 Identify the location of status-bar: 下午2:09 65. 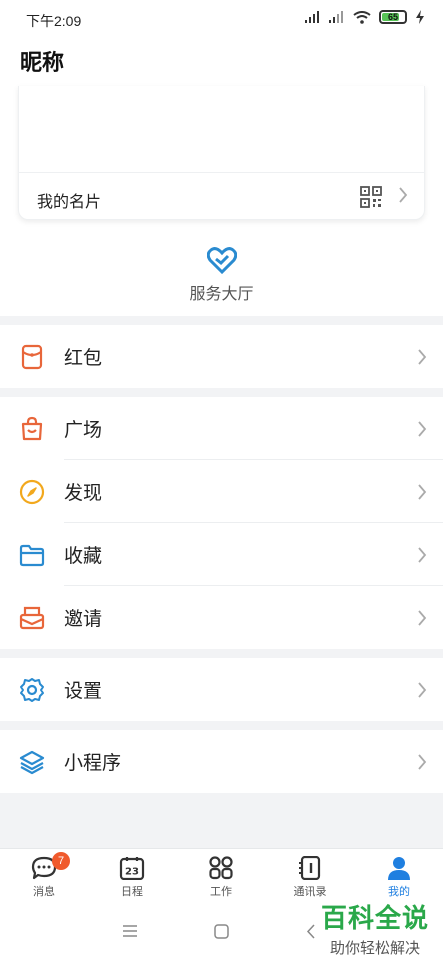
(221, 18).